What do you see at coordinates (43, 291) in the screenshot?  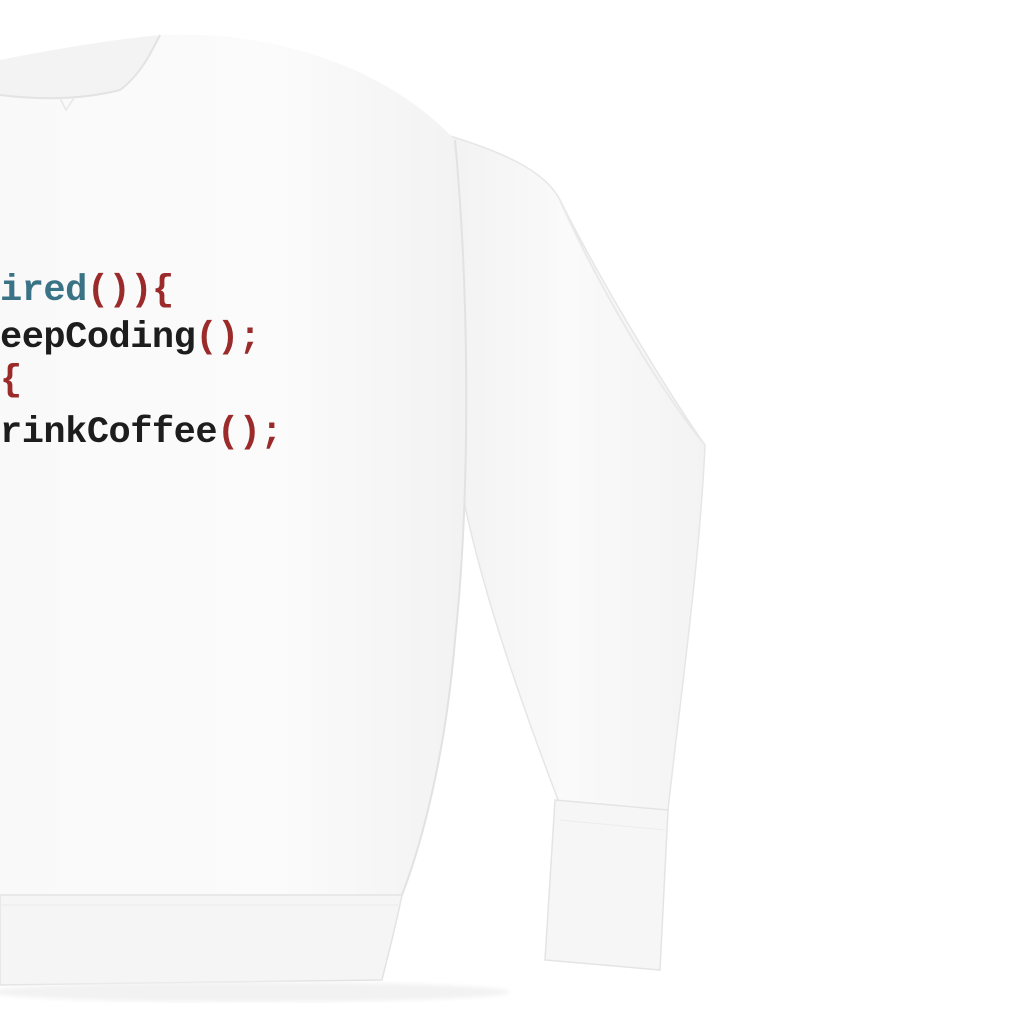 I see `code-token: ired` at bounding box center [43, 291].